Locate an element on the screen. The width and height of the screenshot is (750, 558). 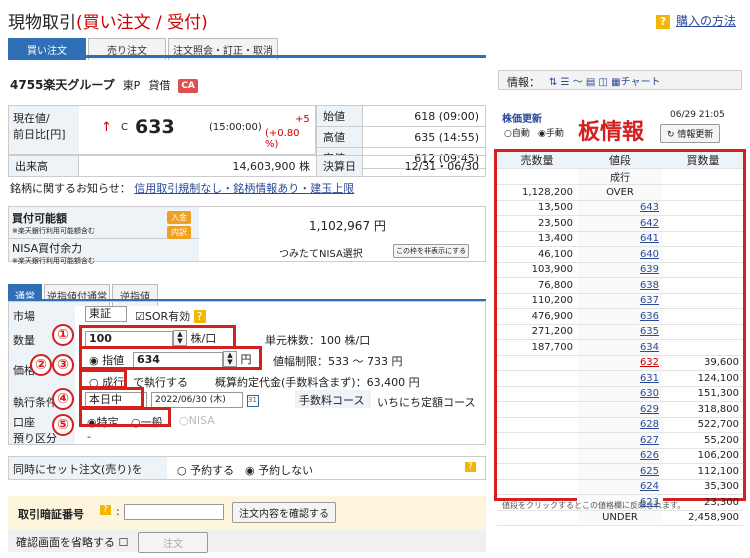
board-row: 23,500 642 is located at coordinates (620, 223).